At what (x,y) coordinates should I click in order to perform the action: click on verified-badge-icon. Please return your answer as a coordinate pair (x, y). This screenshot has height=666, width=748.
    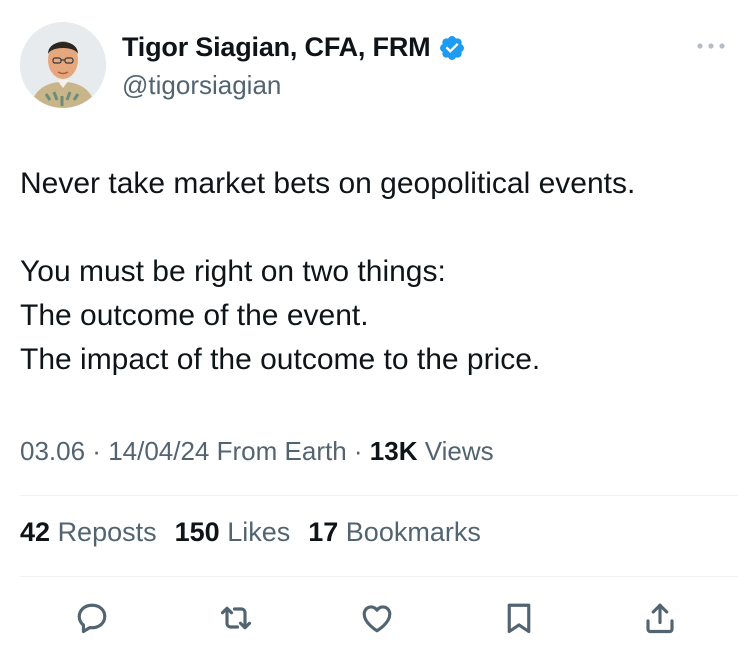
    Looking at the image, I should click on (452, 48).